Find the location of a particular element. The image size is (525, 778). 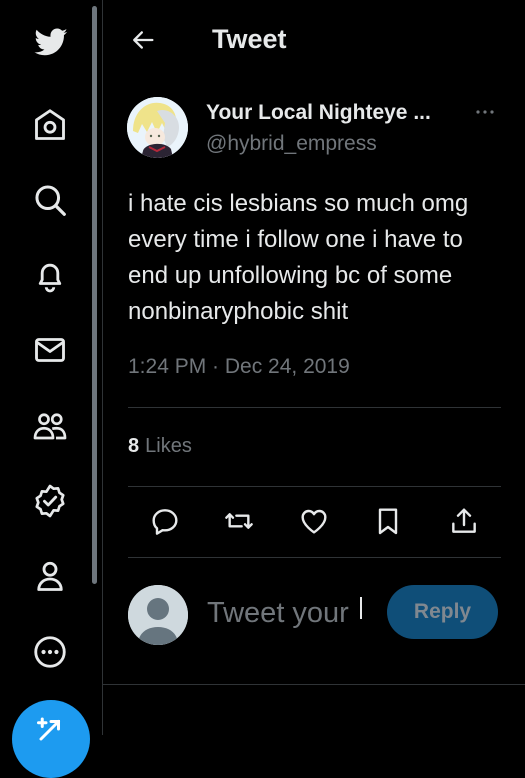

mail-icon is located at coordinates (50, 350).